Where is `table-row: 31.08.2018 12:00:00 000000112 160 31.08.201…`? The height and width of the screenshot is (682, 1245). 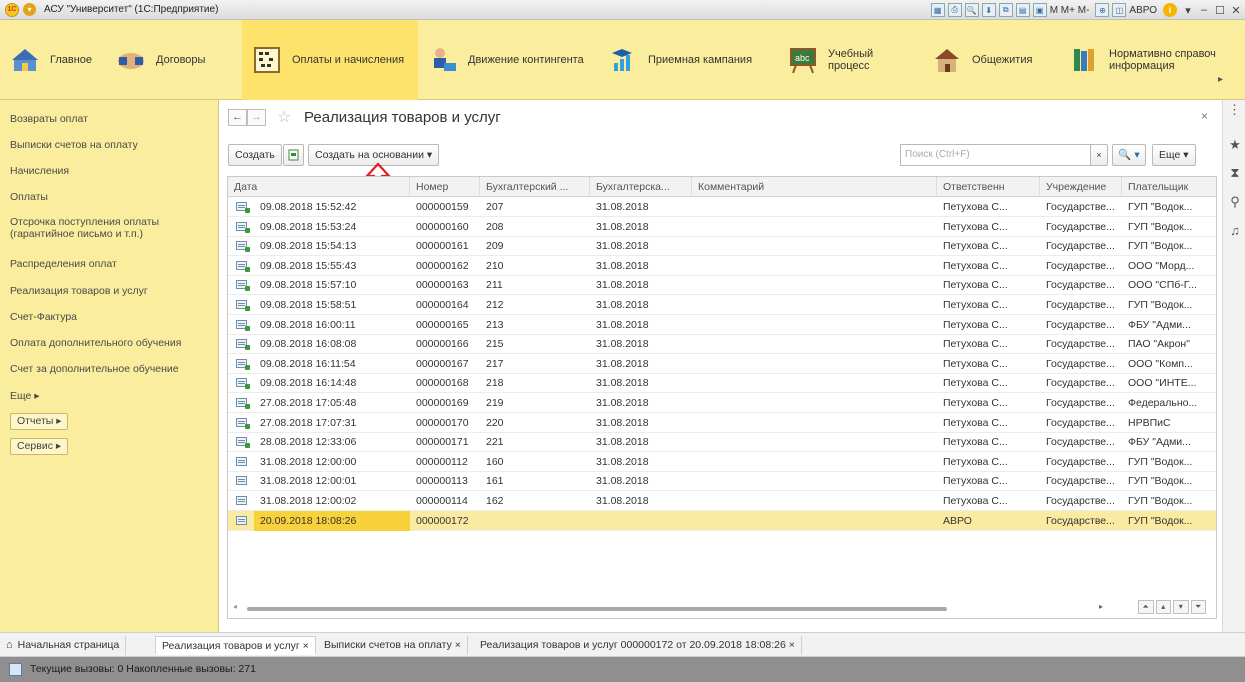 table-row: 31.08.2018 12:00:00 000000112 160 31.08.201… is located at coordinates (722, 462).